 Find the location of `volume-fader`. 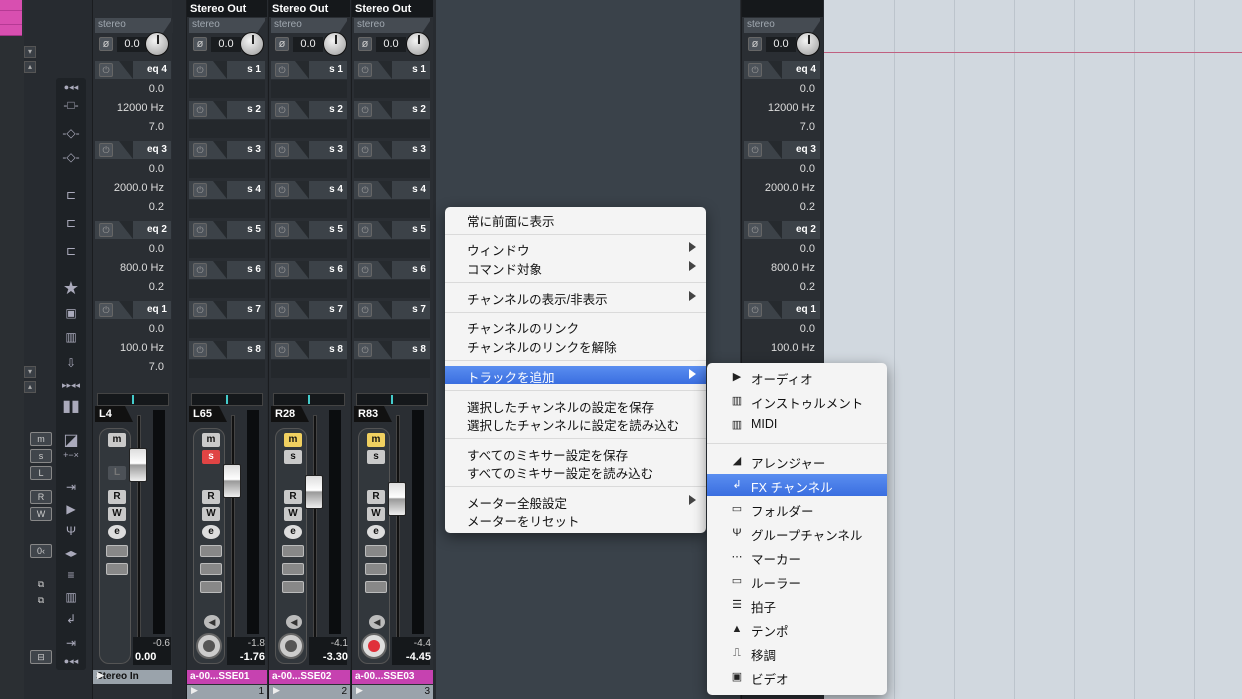

volume-fader is located at coordinates (232, 481).